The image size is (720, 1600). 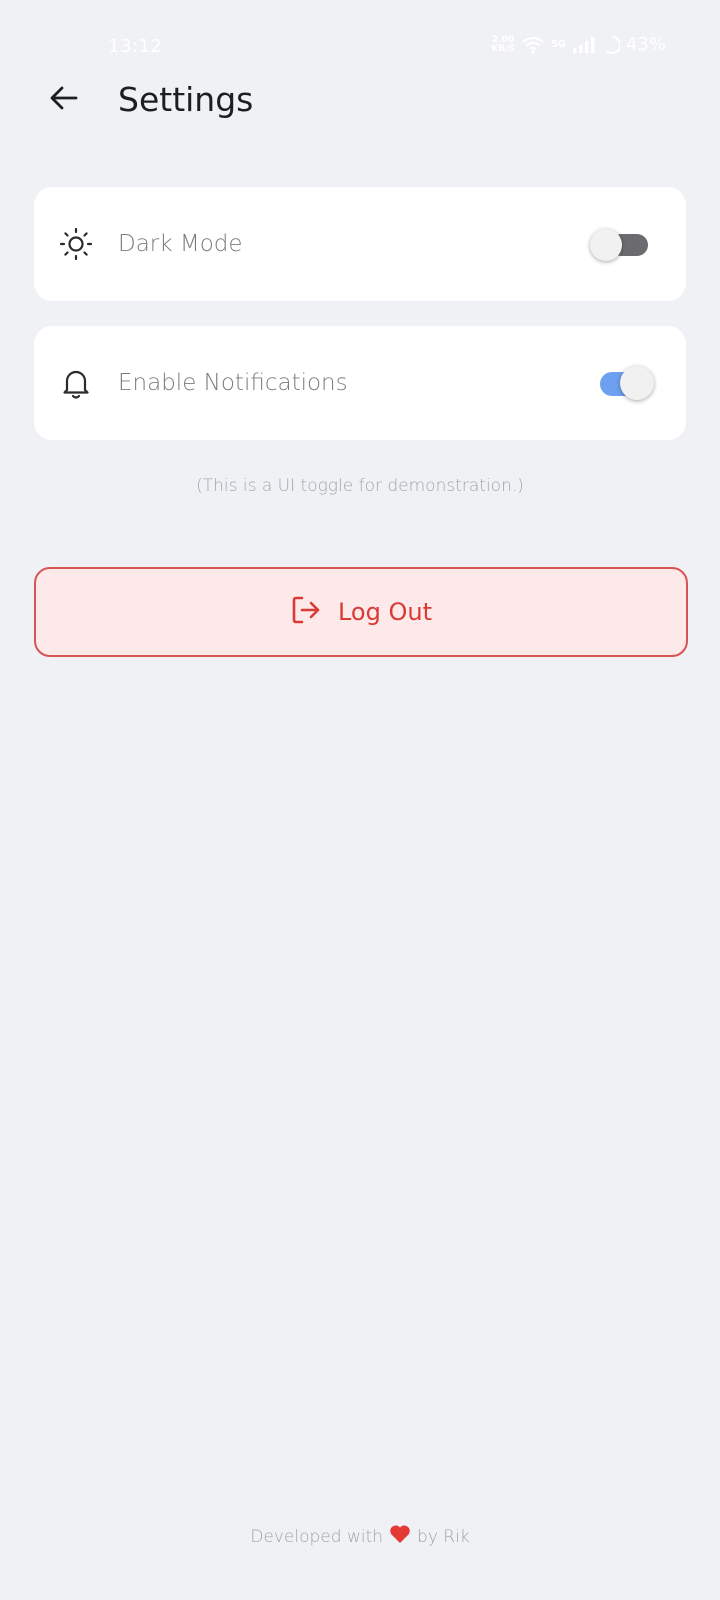 What do you see at coordinates (317, 1536) in the screenshot?
I see `footer-prefix: Developed with` at bounding box center [317, 1536].